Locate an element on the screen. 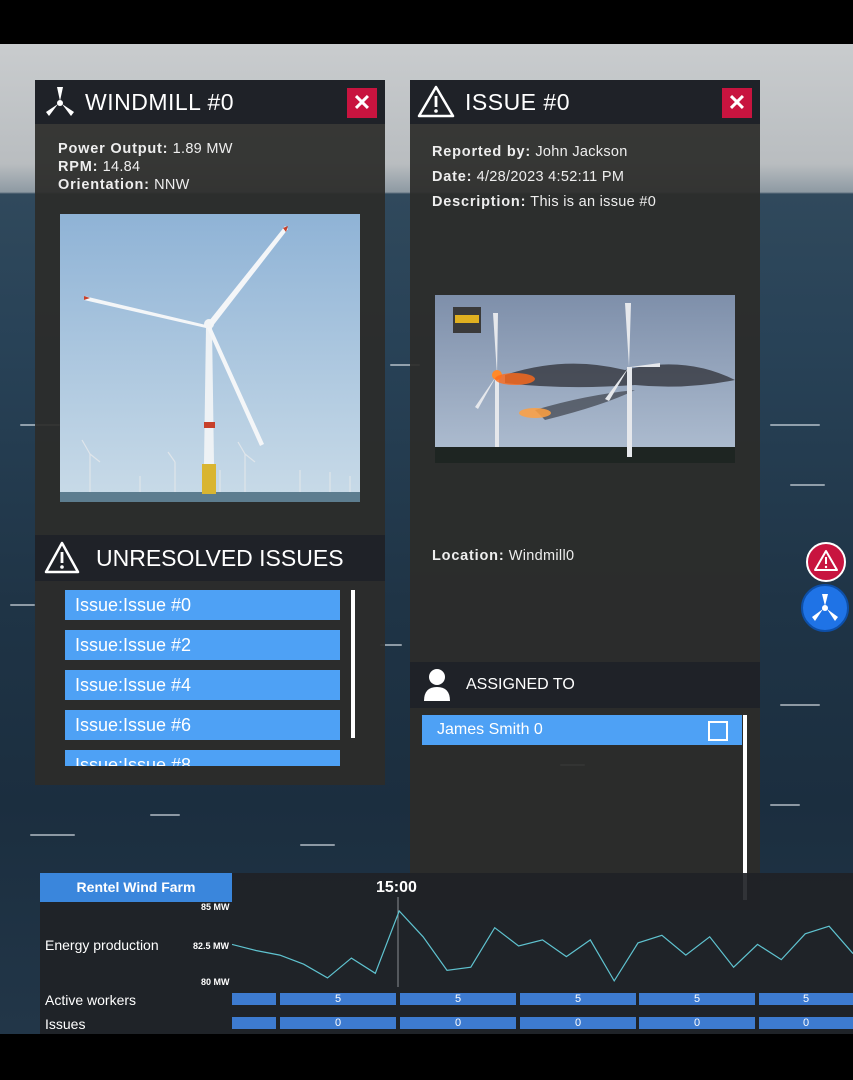  location-line: Location: Windmill0 is located at coordinates (503, 556).